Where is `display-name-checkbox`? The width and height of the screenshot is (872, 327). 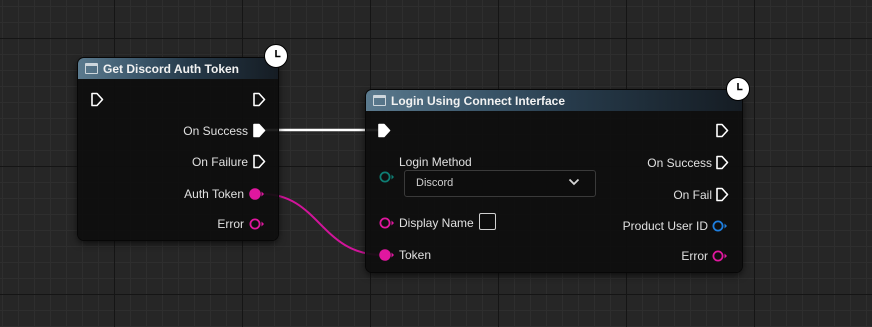 display-name-checkbox is located at coordinates (487, 221).